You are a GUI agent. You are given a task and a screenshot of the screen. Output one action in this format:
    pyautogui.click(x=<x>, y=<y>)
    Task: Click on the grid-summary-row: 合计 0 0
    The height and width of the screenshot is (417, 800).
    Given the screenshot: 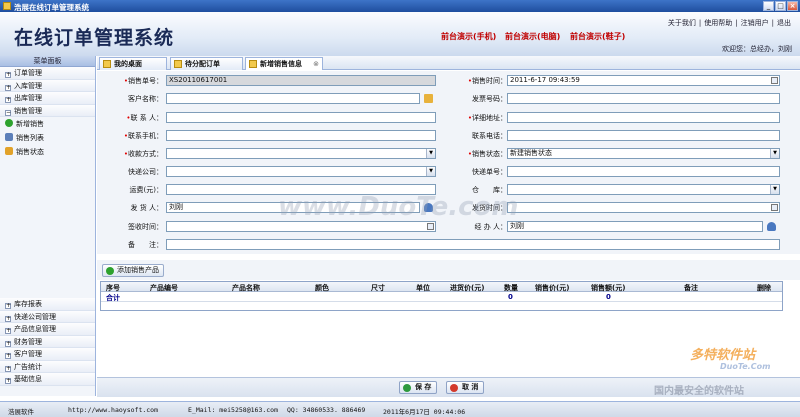 What is the action you would take?
    pyautogui.click(x=441, y=297)
    